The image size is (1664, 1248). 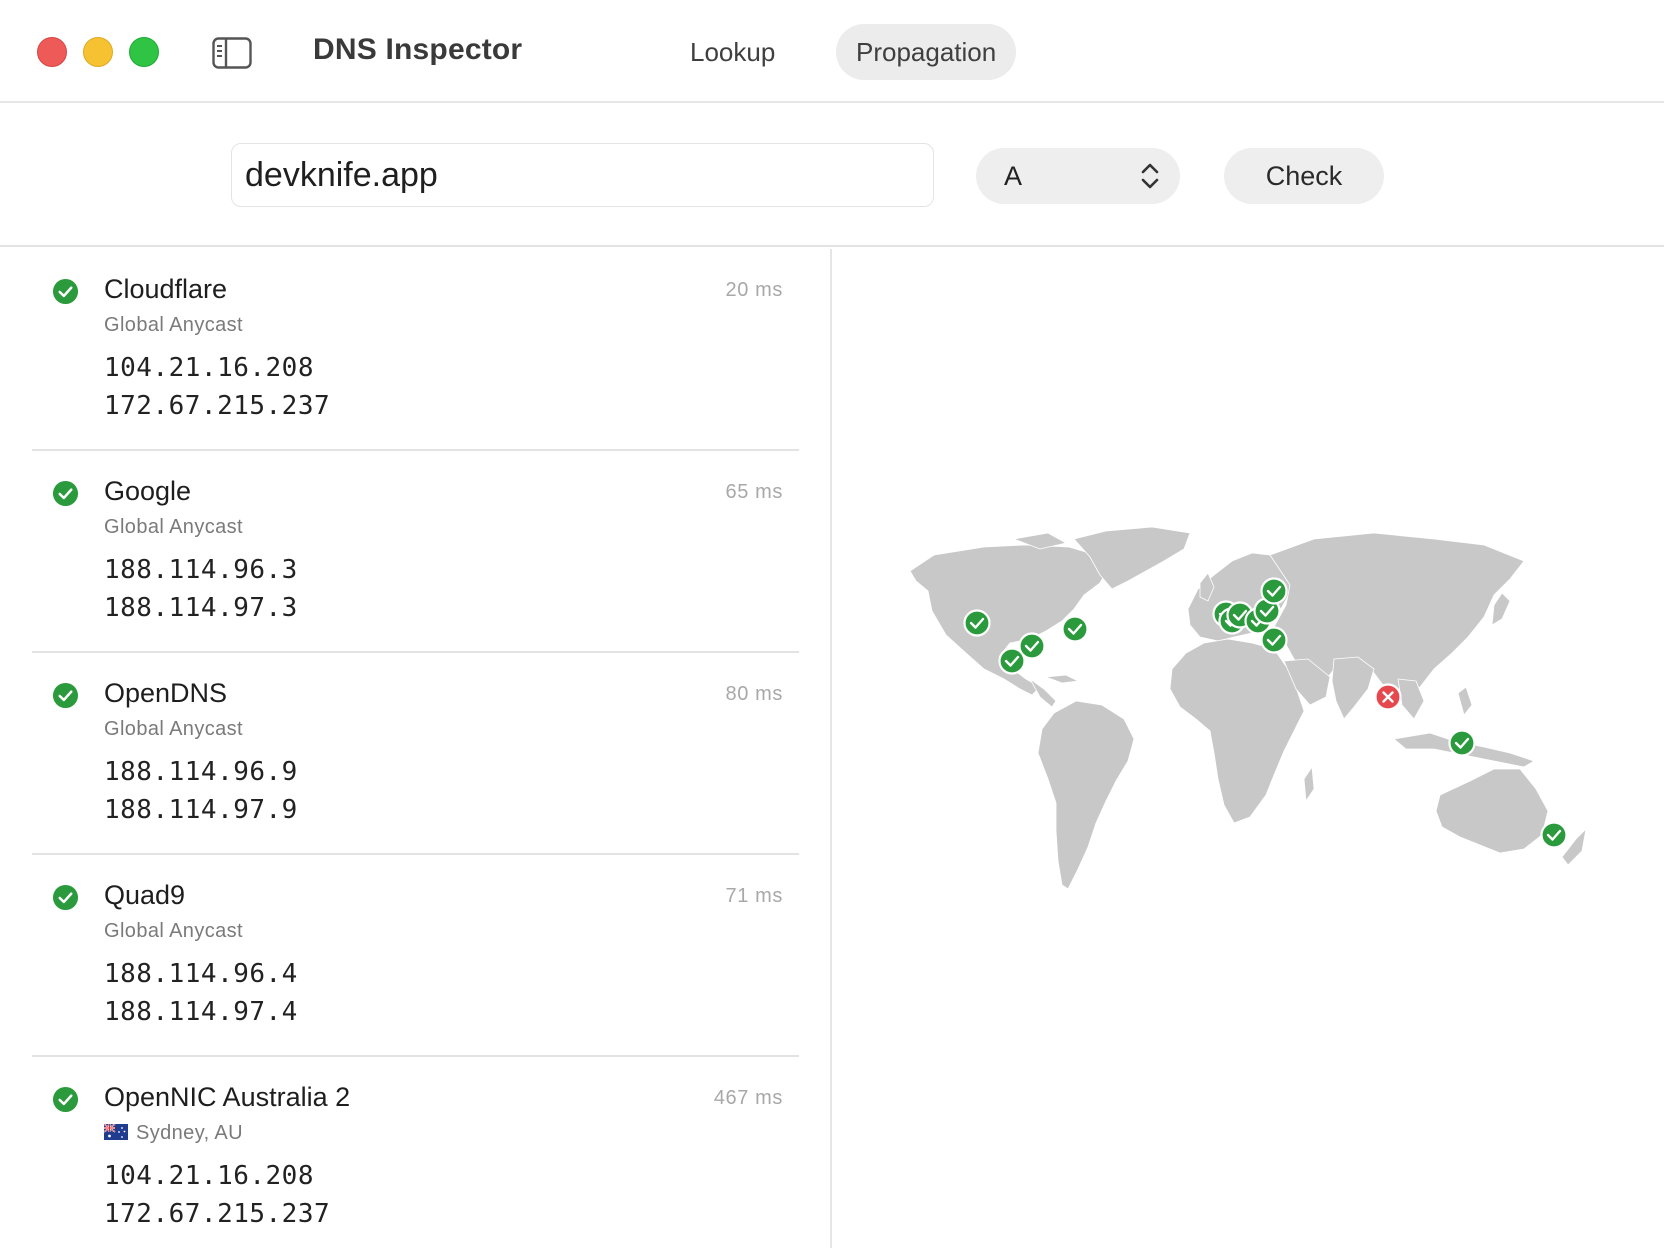 What do you see at coordinates (201, 1012) in the screenshot?
I see `resolved-ip: 188.114.97.4` at bounding box center [201, 1012].